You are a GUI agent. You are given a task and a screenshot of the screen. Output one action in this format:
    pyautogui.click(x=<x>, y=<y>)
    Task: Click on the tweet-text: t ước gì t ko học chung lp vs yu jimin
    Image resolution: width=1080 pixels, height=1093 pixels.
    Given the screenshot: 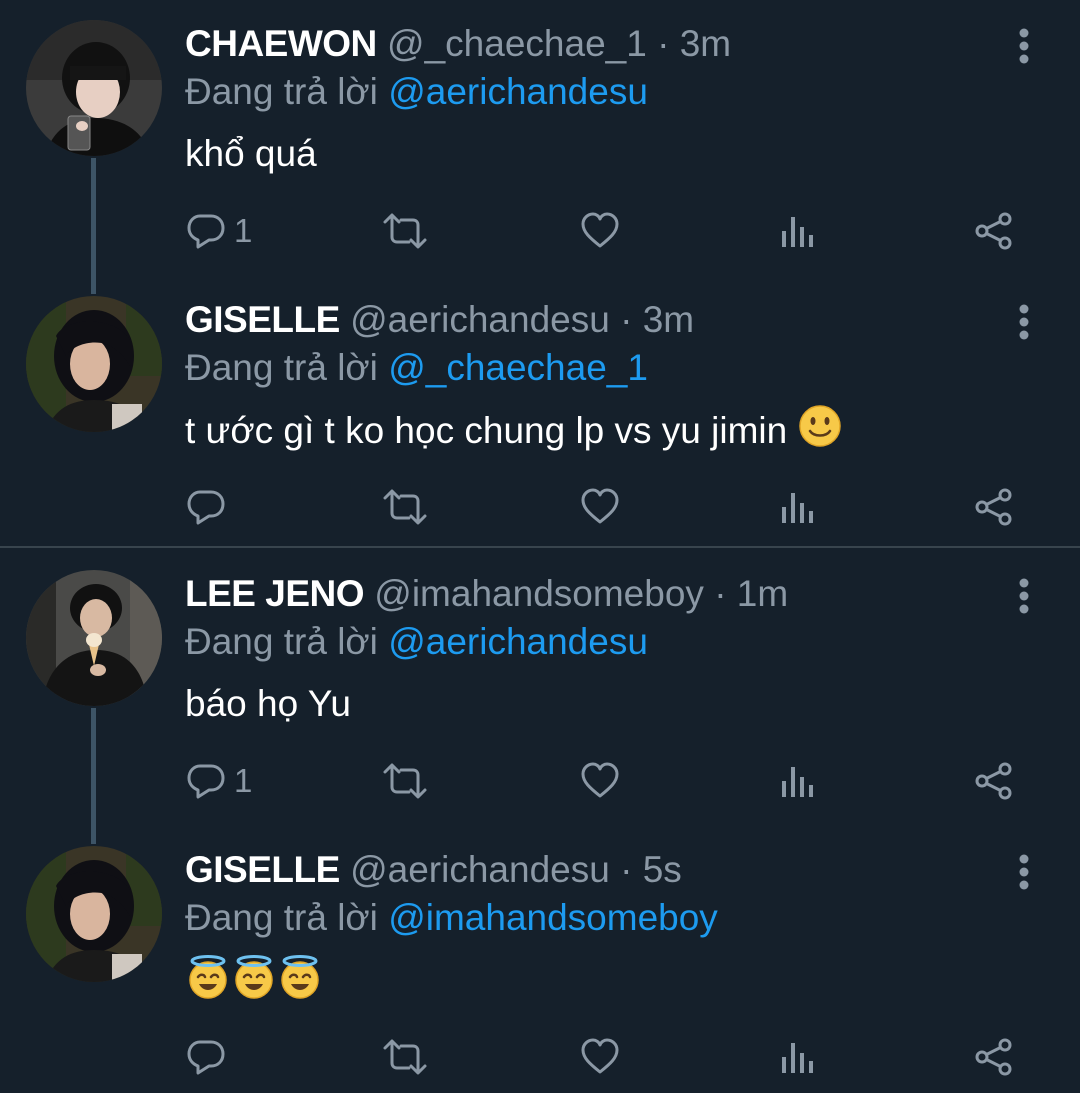 What is the action you would take?
    pyautogui.click(x=486, y=430)
    